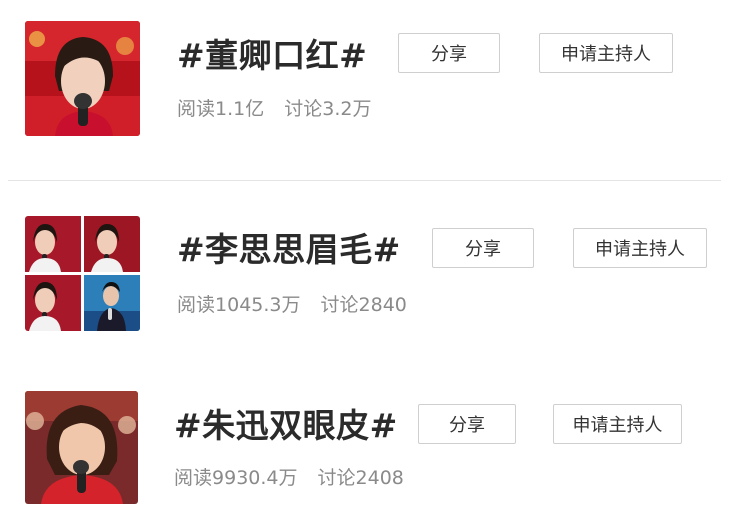 The width and height of the screenshot is (734, 520). Describe the element at coordinates (272, 56) in the screenshot. I see `topic-title: #董卿口红#` at that location.